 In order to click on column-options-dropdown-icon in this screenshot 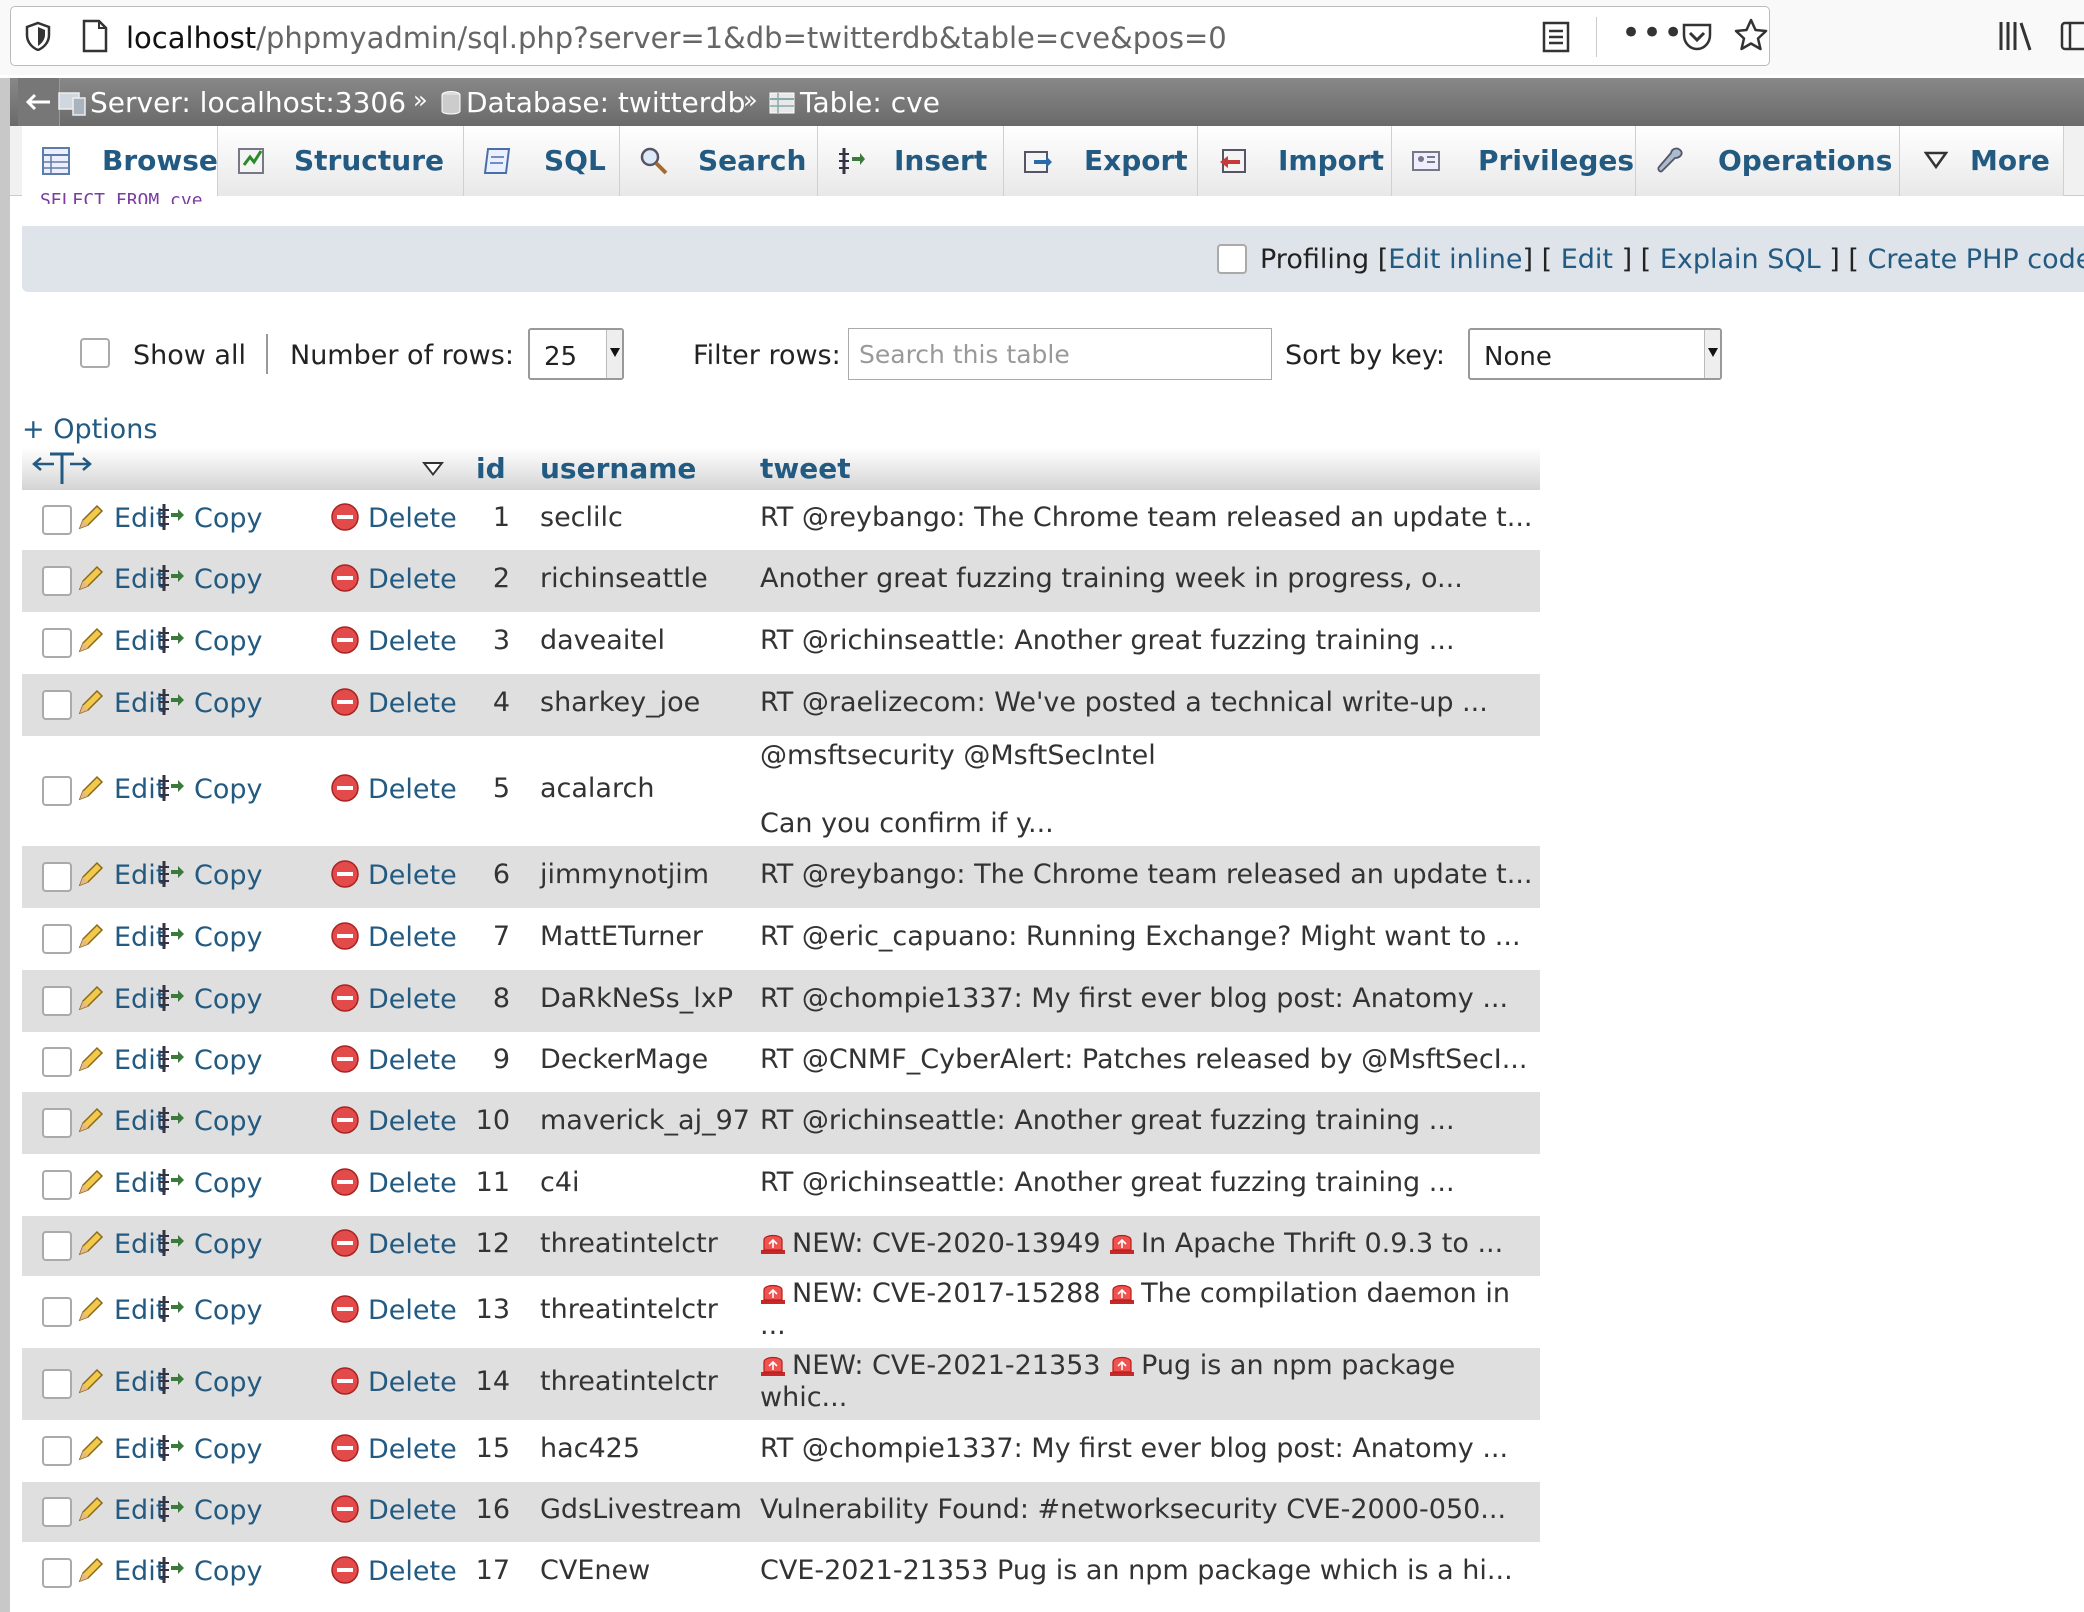, I will do `click(433, 469)`.